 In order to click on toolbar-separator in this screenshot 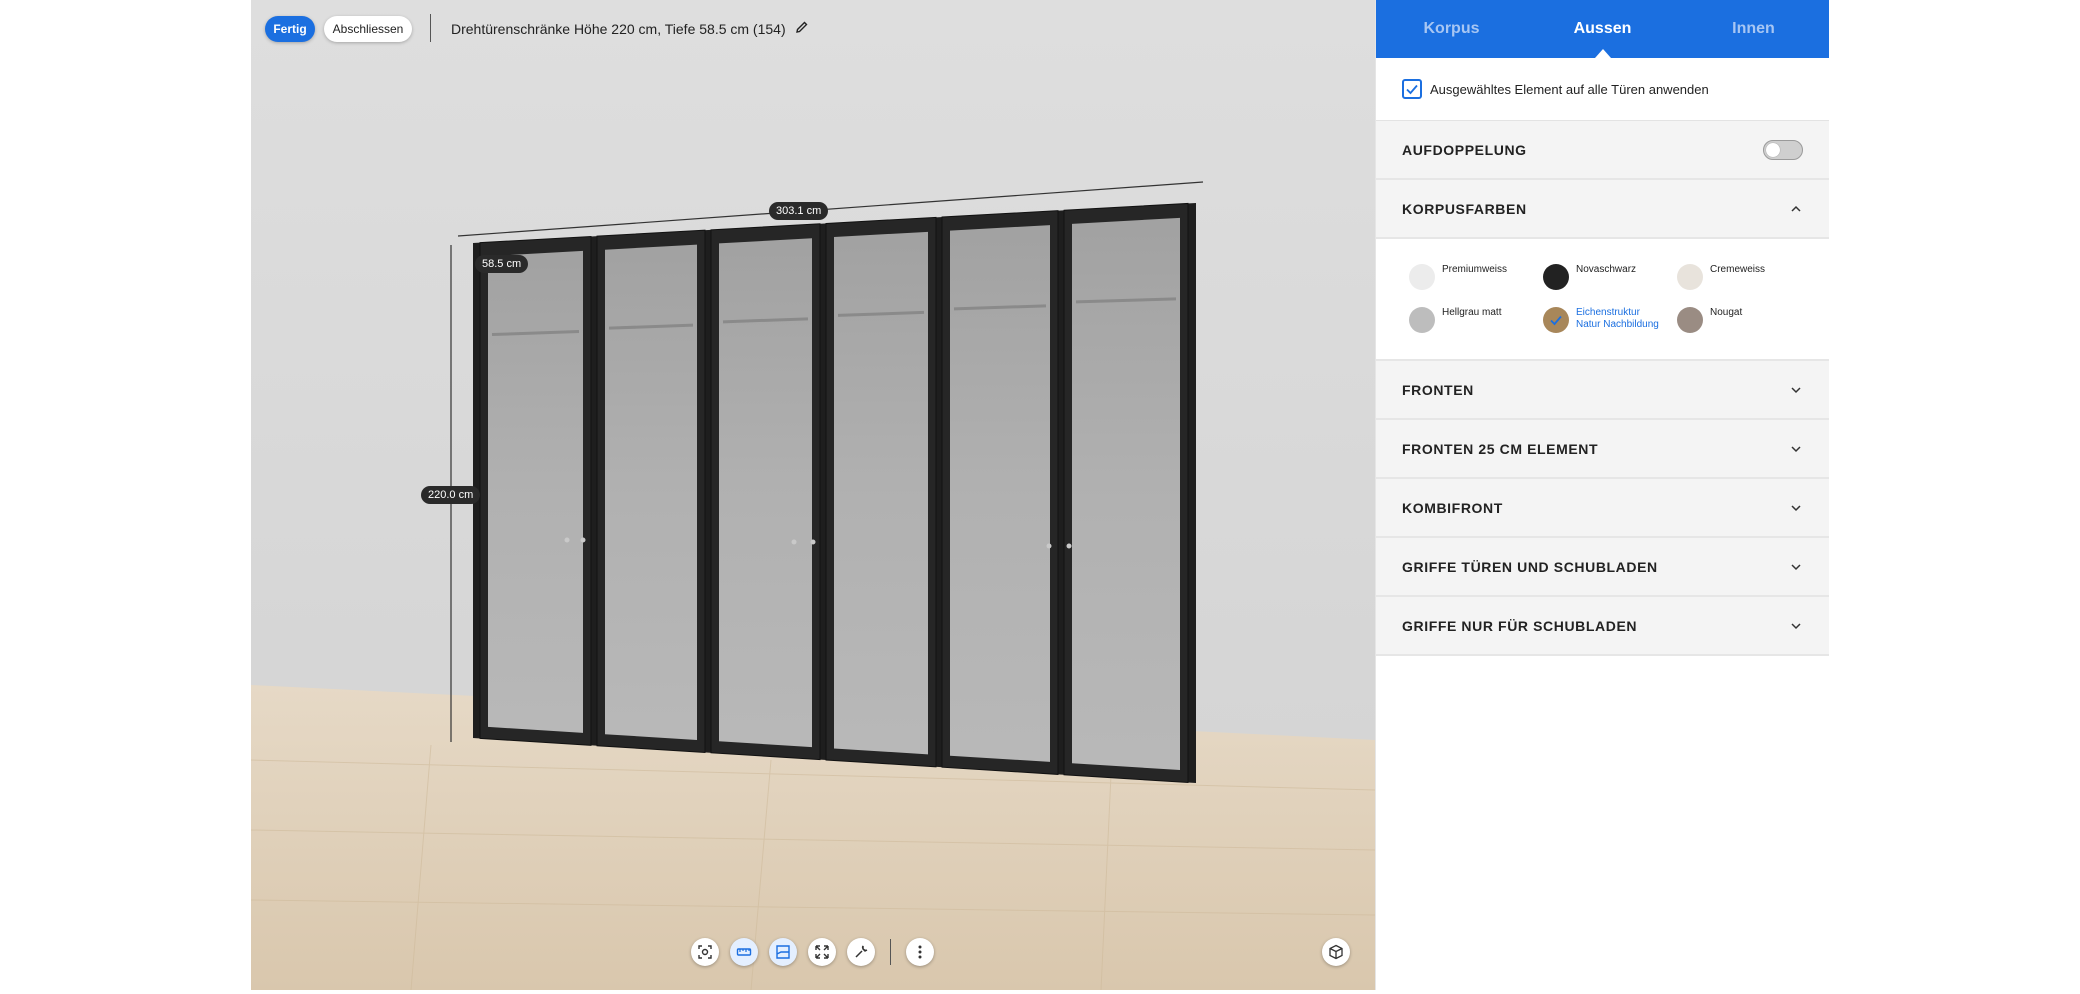, I will do `click(890, 952)`.